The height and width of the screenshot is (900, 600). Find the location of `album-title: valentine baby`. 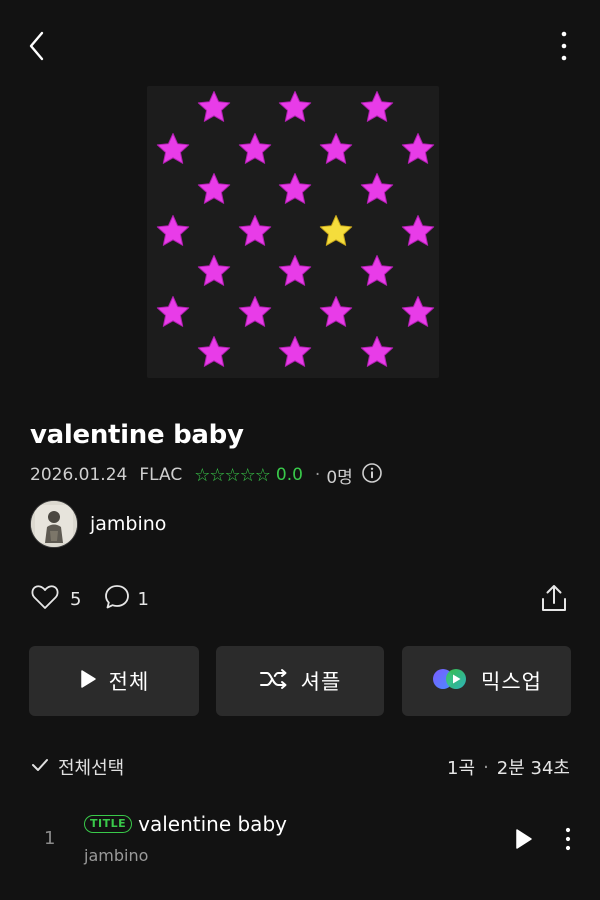

album-title: valentine baby is located at coordinates (137, 435).